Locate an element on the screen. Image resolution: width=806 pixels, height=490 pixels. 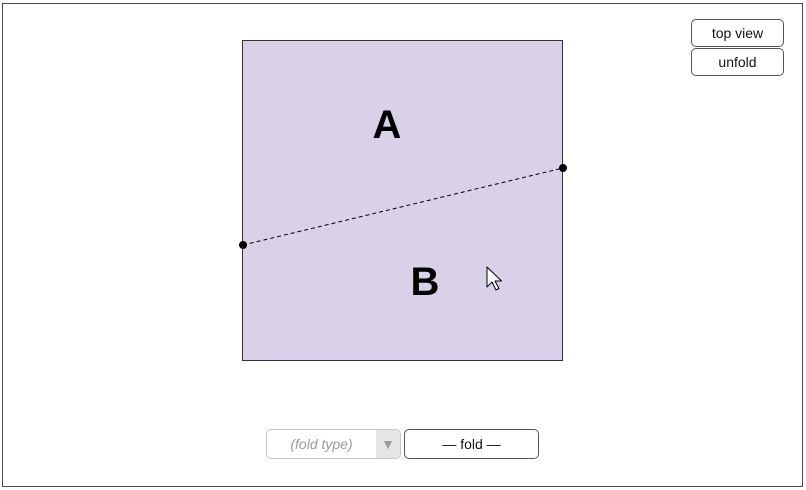
fold-type-select: (fold type) ▼ is located at coordinates (333, 444).